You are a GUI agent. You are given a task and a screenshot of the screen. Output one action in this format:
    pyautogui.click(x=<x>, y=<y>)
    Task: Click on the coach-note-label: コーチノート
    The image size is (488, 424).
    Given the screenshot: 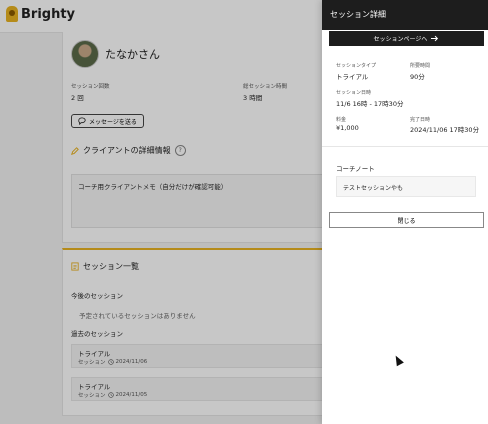 What is the action you would take?
    pyautogui.click(x=355, y=169)
    